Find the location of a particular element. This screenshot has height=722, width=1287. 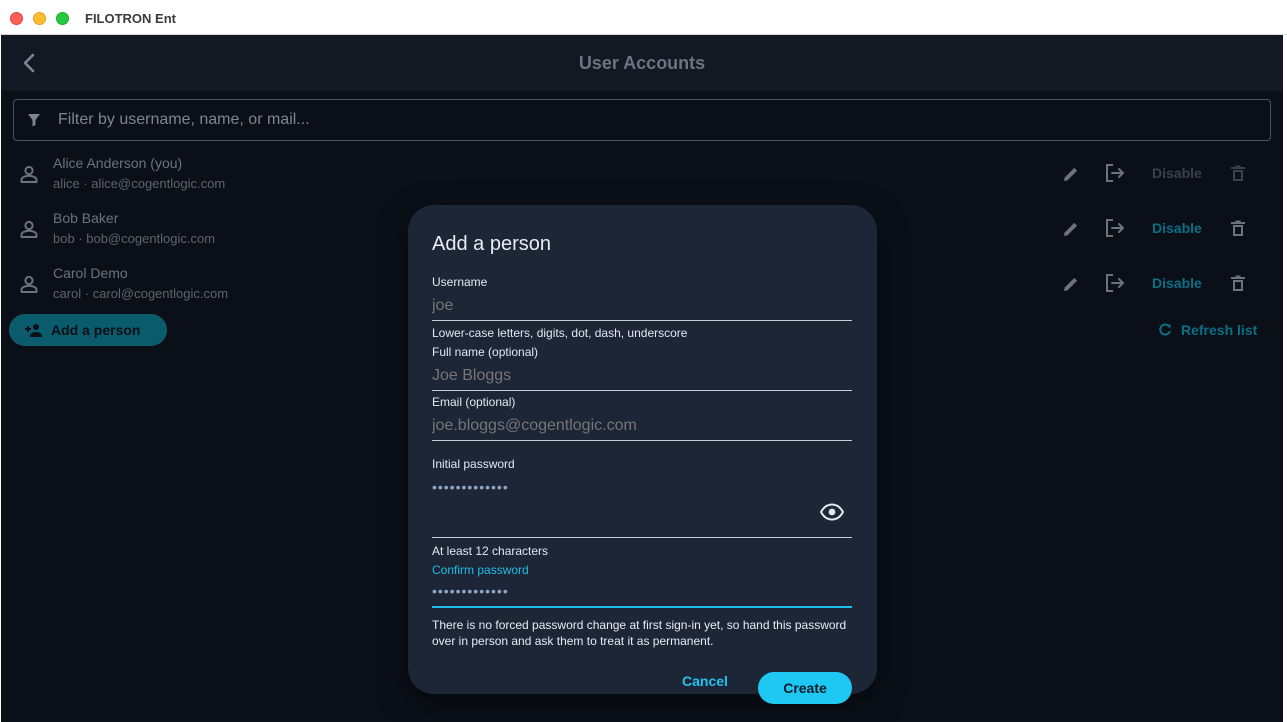

user-login-email: carol · carol@cogentlogic.com is located at coordinates (141, 293).